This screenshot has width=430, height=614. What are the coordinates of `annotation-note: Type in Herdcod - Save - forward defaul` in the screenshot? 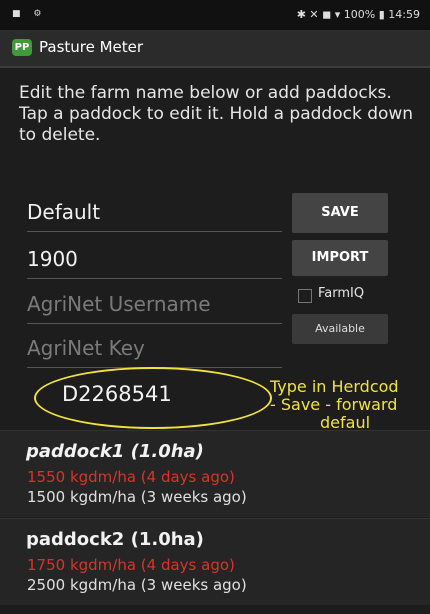 It's located at (350, 405).